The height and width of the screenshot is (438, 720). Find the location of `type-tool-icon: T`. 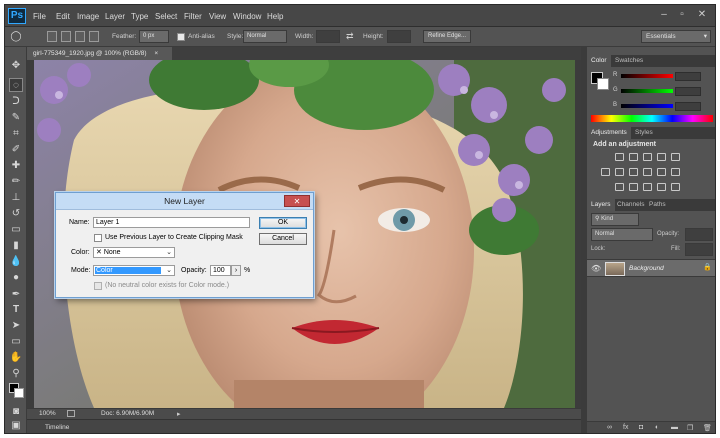

type-tool-icon: T is located at coordinates (16, 310).